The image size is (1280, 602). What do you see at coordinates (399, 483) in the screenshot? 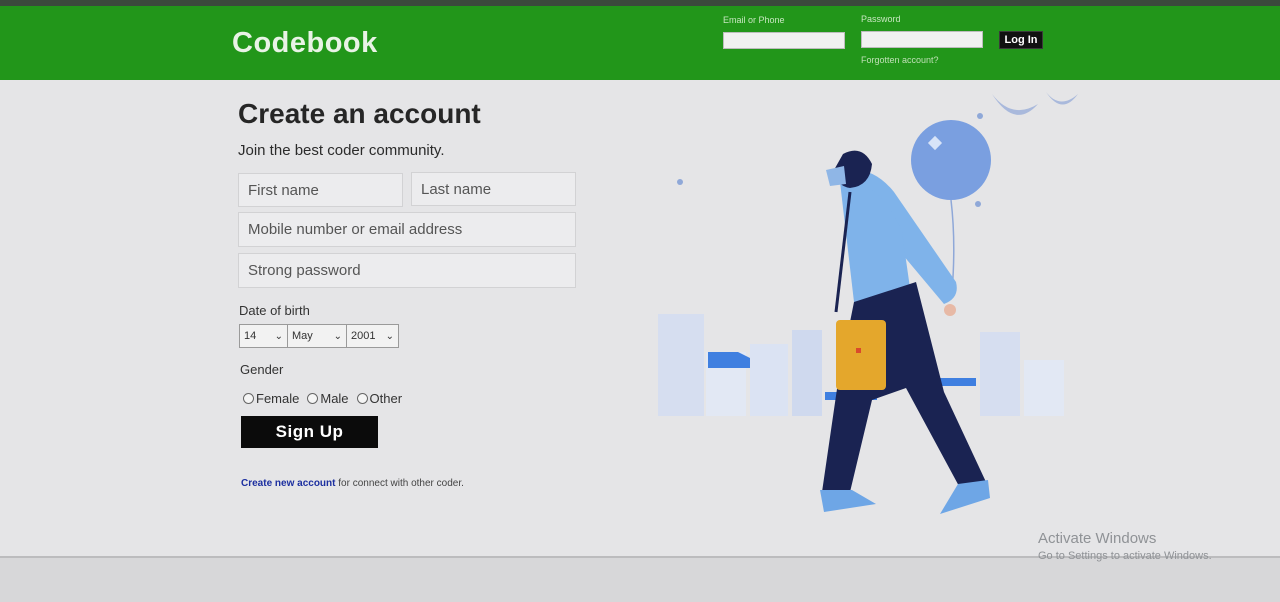
I see `create-account-note-text: for connect with other coder.` at bounding box center [399, 483].